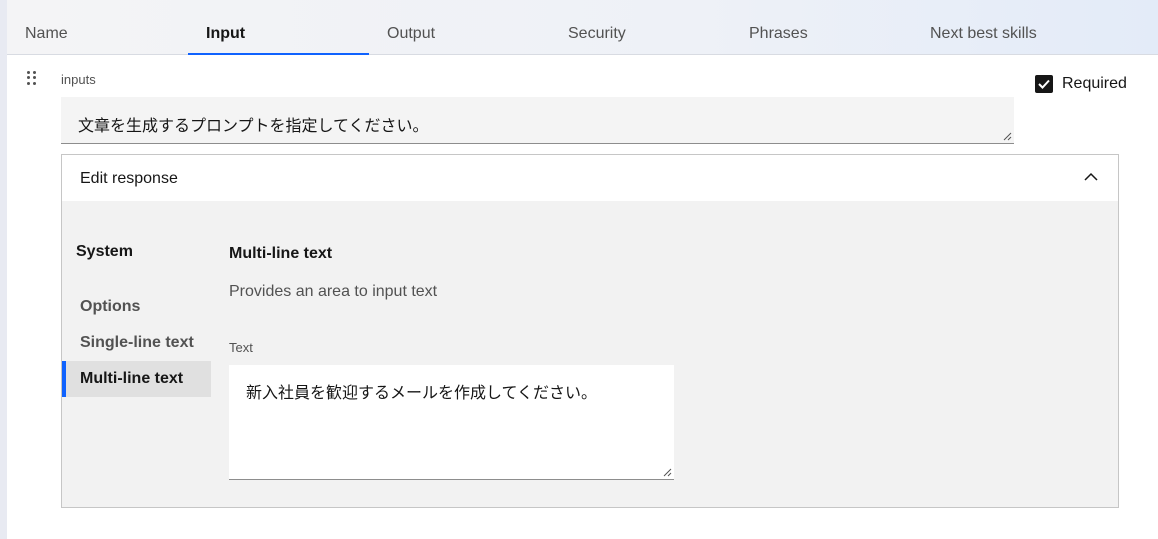 Image resolution: width=1158 pixels, height=539 pixels. I want to click on inputs-textarea-value: 文章を生成するプロンプトを指定してください。, so click(253, 126).